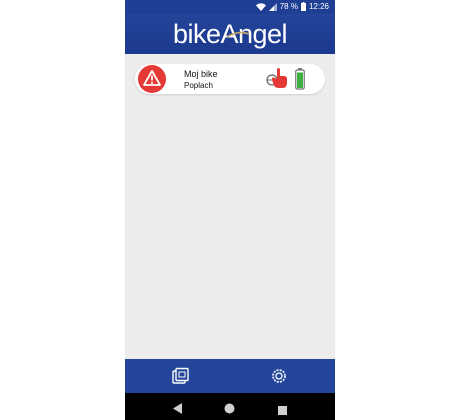 This screenshot has width=460, height=420. What do you see at coordinates (152, 79) in the screenshot?
I see `alarm-warning-icon` at bounding box center [152, 79].